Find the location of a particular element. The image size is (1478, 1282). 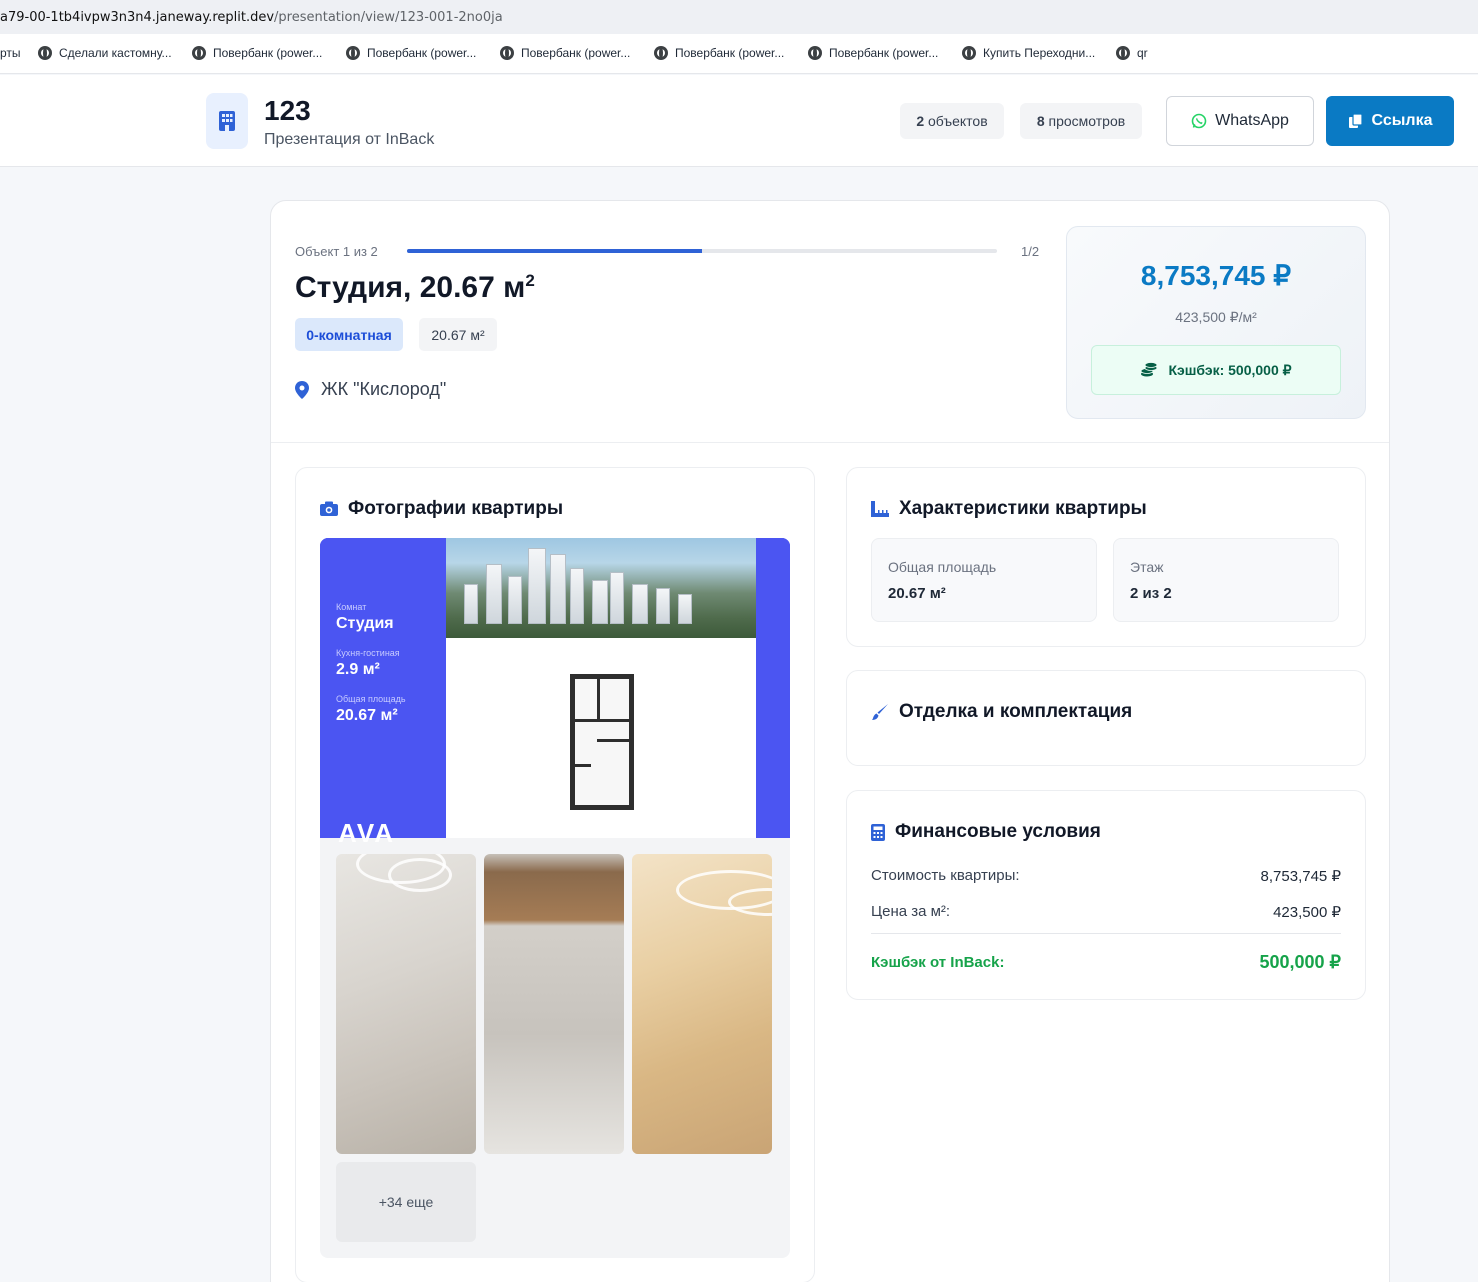

finance-row-price-m2: Цена за м²: 423,500 ₽ is located at coordinates (1106, 912).